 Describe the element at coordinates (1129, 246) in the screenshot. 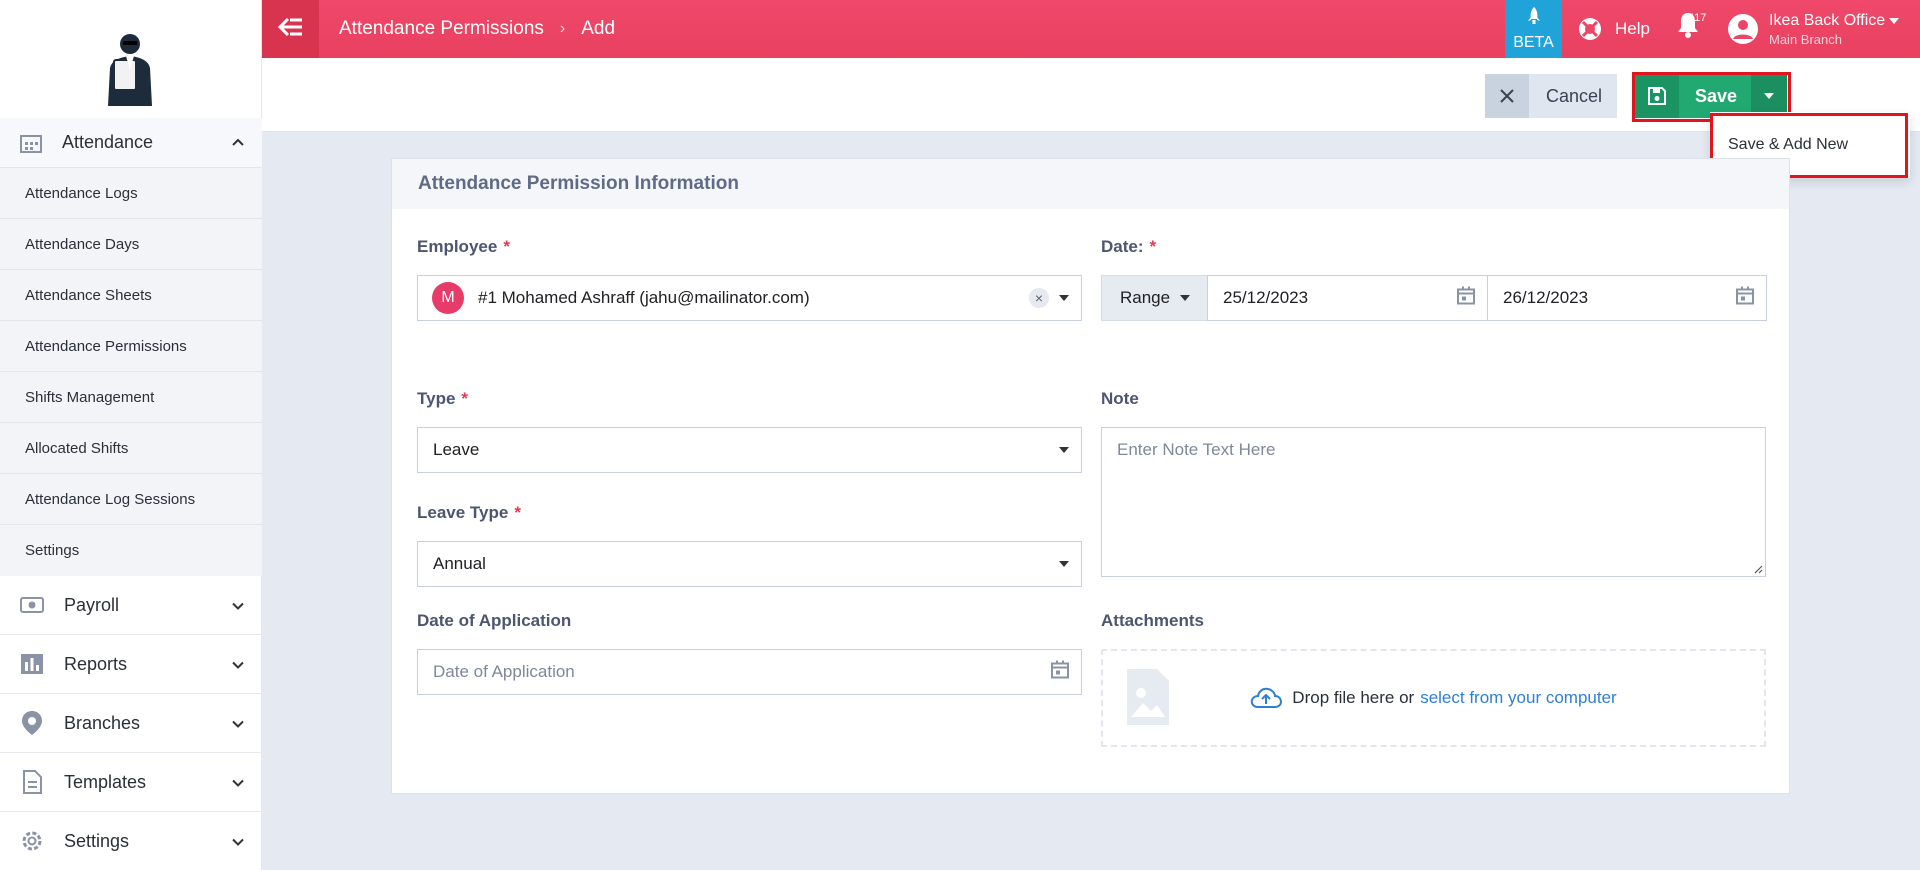

I see `date-label: Date: *` at that location.